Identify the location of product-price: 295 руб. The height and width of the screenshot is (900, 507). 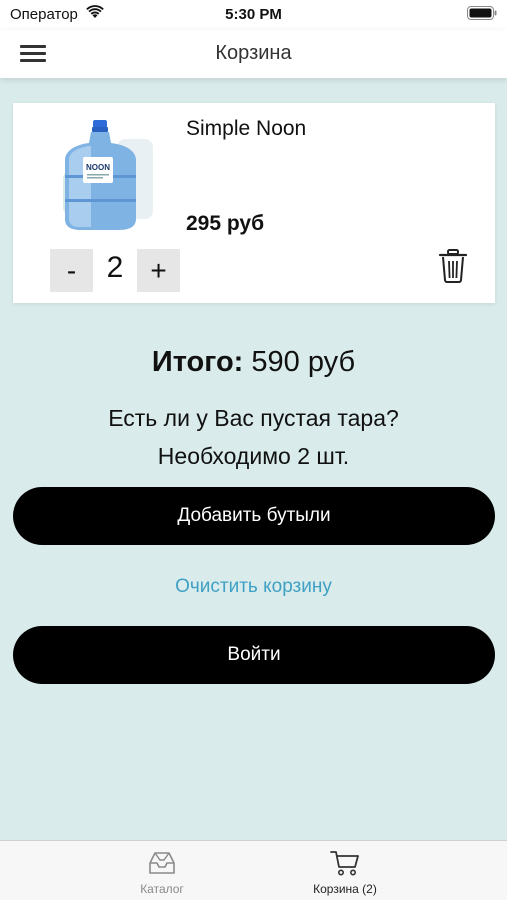
(225, 223).